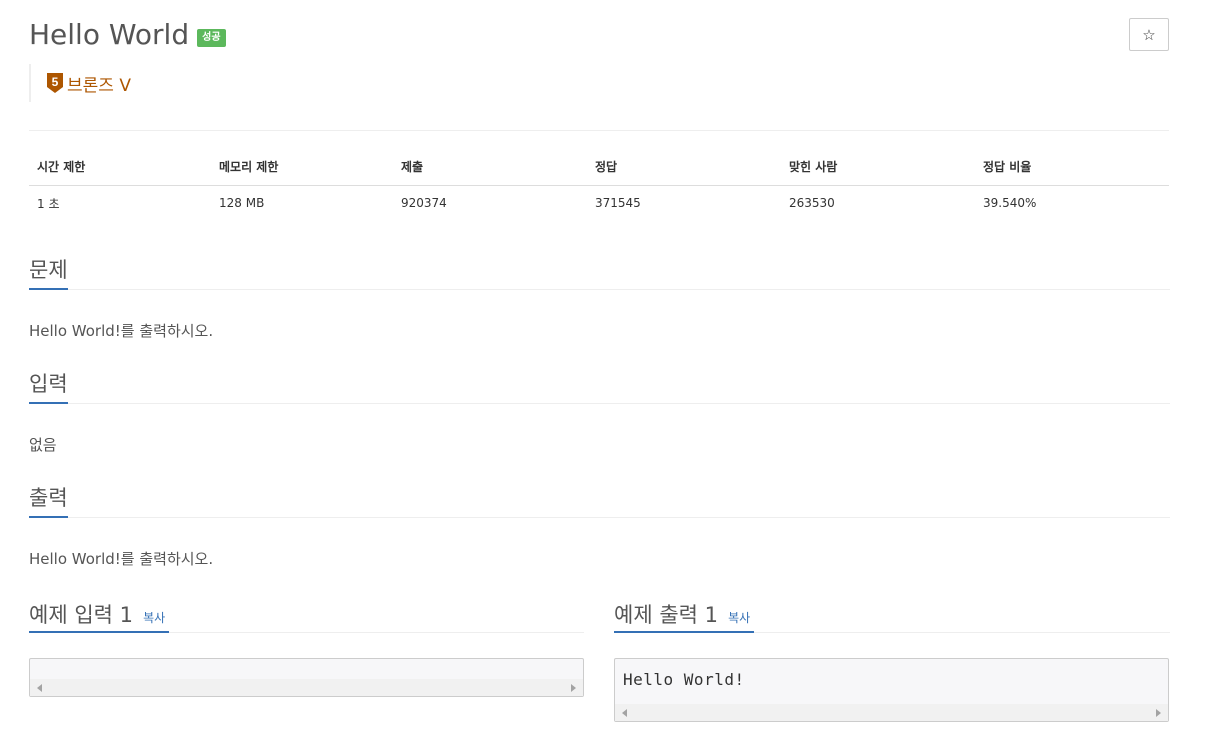 This screenshot has width=1217, height=746. I want to click on star-icon: ☆, so click(1149, 34).